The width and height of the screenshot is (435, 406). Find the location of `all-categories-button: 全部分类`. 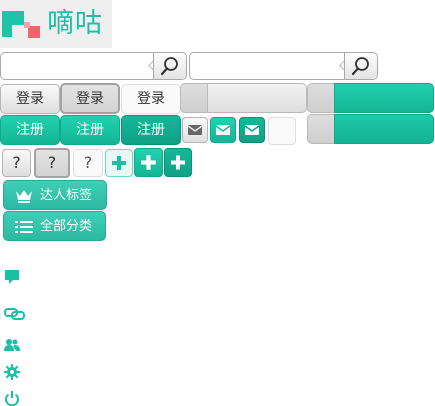

all-categories-button: 全部分类 is located at coordinates (54, 226).